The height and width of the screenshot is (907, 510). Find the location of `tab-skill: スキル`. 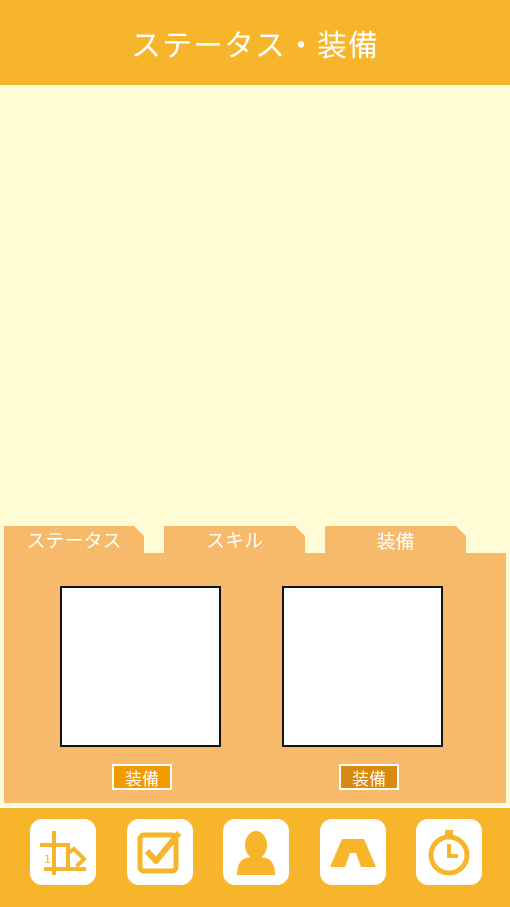

tab-skill: スキル is located at coordinates (234, 539).